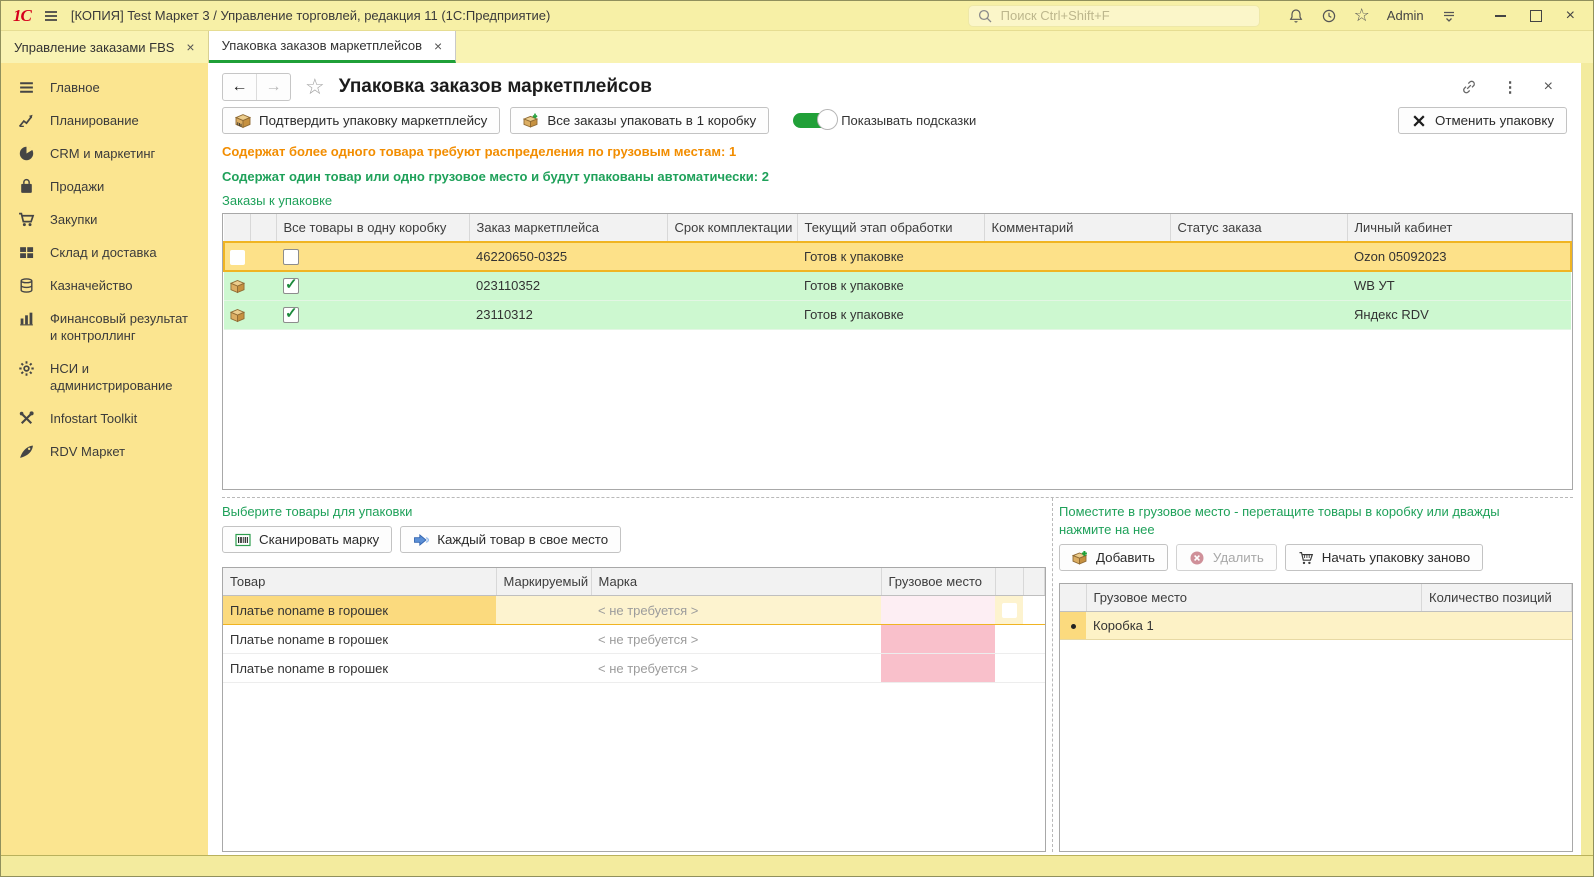 The image size is (1594, 877). What do you see at coordinates (1197, 558) in the screenshot?
I see `delete-circle-icon` at bounding box center [1197, 558].